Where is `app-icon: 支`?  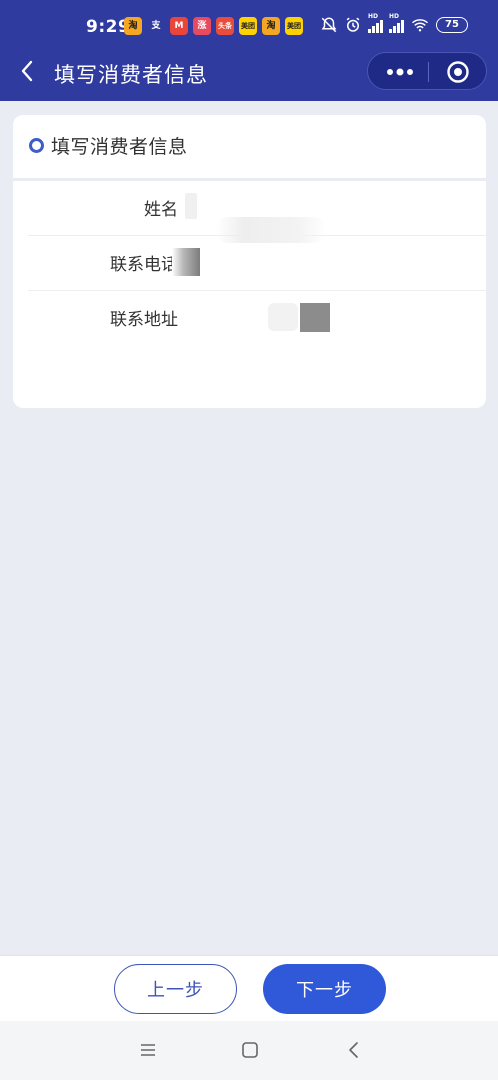
app-icon: 支 is located at coordinates (156, 26).